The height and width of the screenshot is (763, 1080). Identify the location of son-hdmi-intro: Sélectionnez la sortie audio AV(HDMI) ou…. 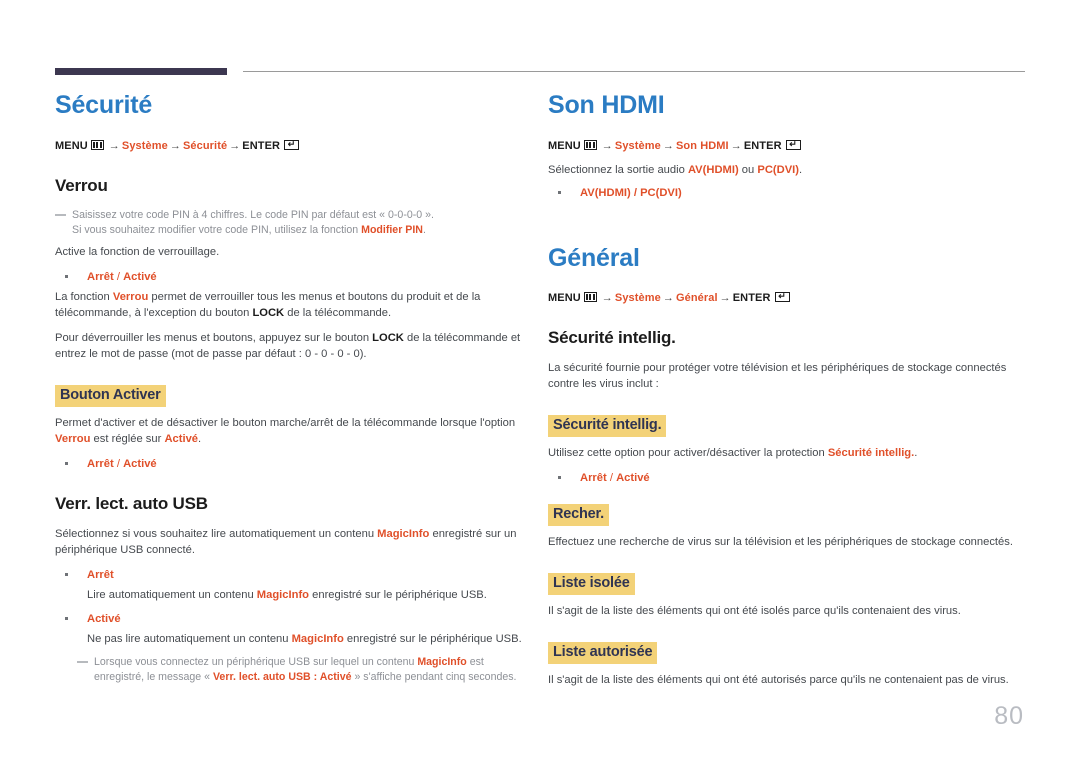
(788, 170).